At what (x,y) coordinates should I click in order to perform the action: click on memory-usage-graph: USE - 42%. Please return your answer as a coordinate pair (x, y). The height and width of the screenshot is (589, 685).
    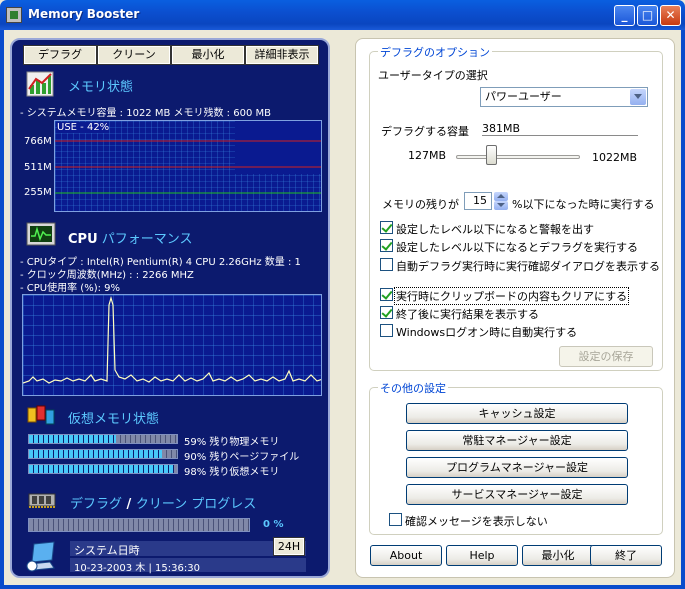
    Looking at the image, I should click on (188, 166).